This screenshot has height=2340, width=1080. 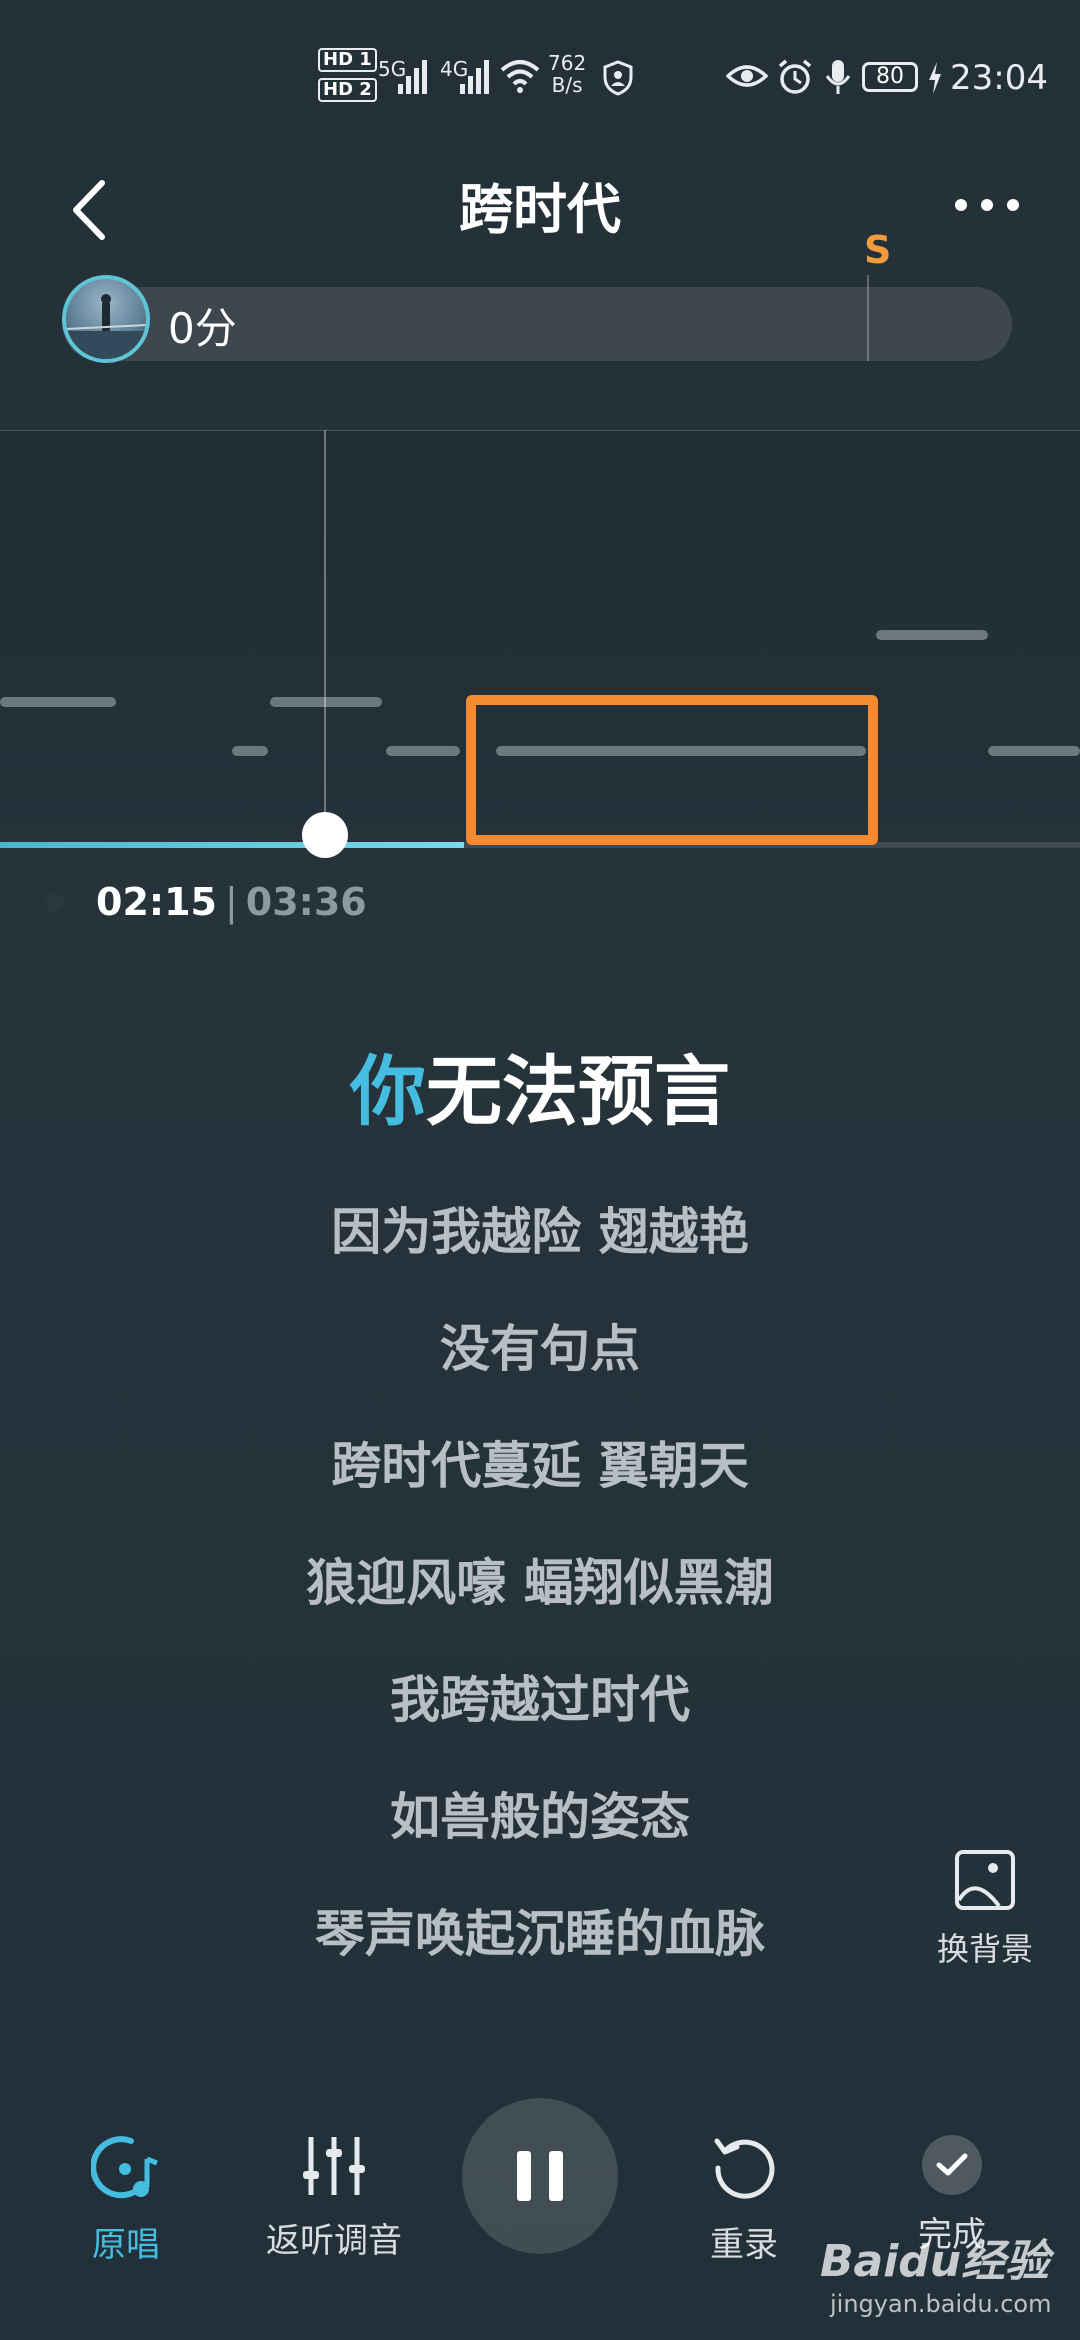 I want to click on score-grade-line, so click(x=868, y=318).